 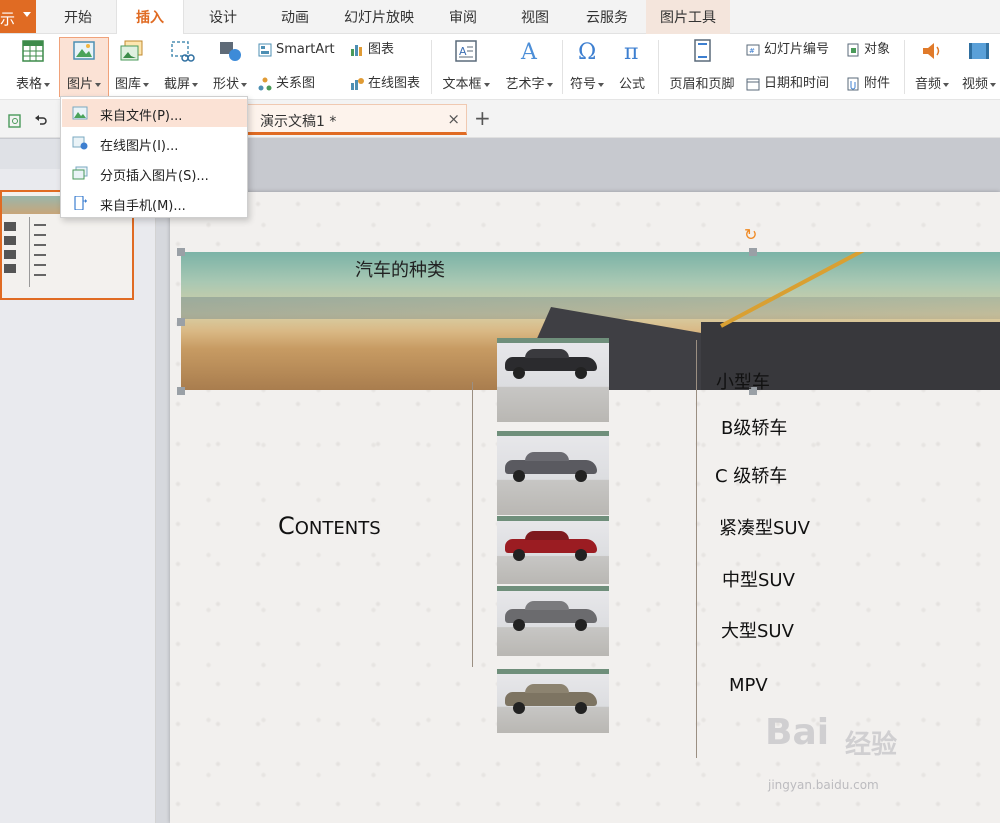 What do you see at coordinates (80, 113) in the screenshot?
I see `picture-file-icon` at bounding box center [80, 113].